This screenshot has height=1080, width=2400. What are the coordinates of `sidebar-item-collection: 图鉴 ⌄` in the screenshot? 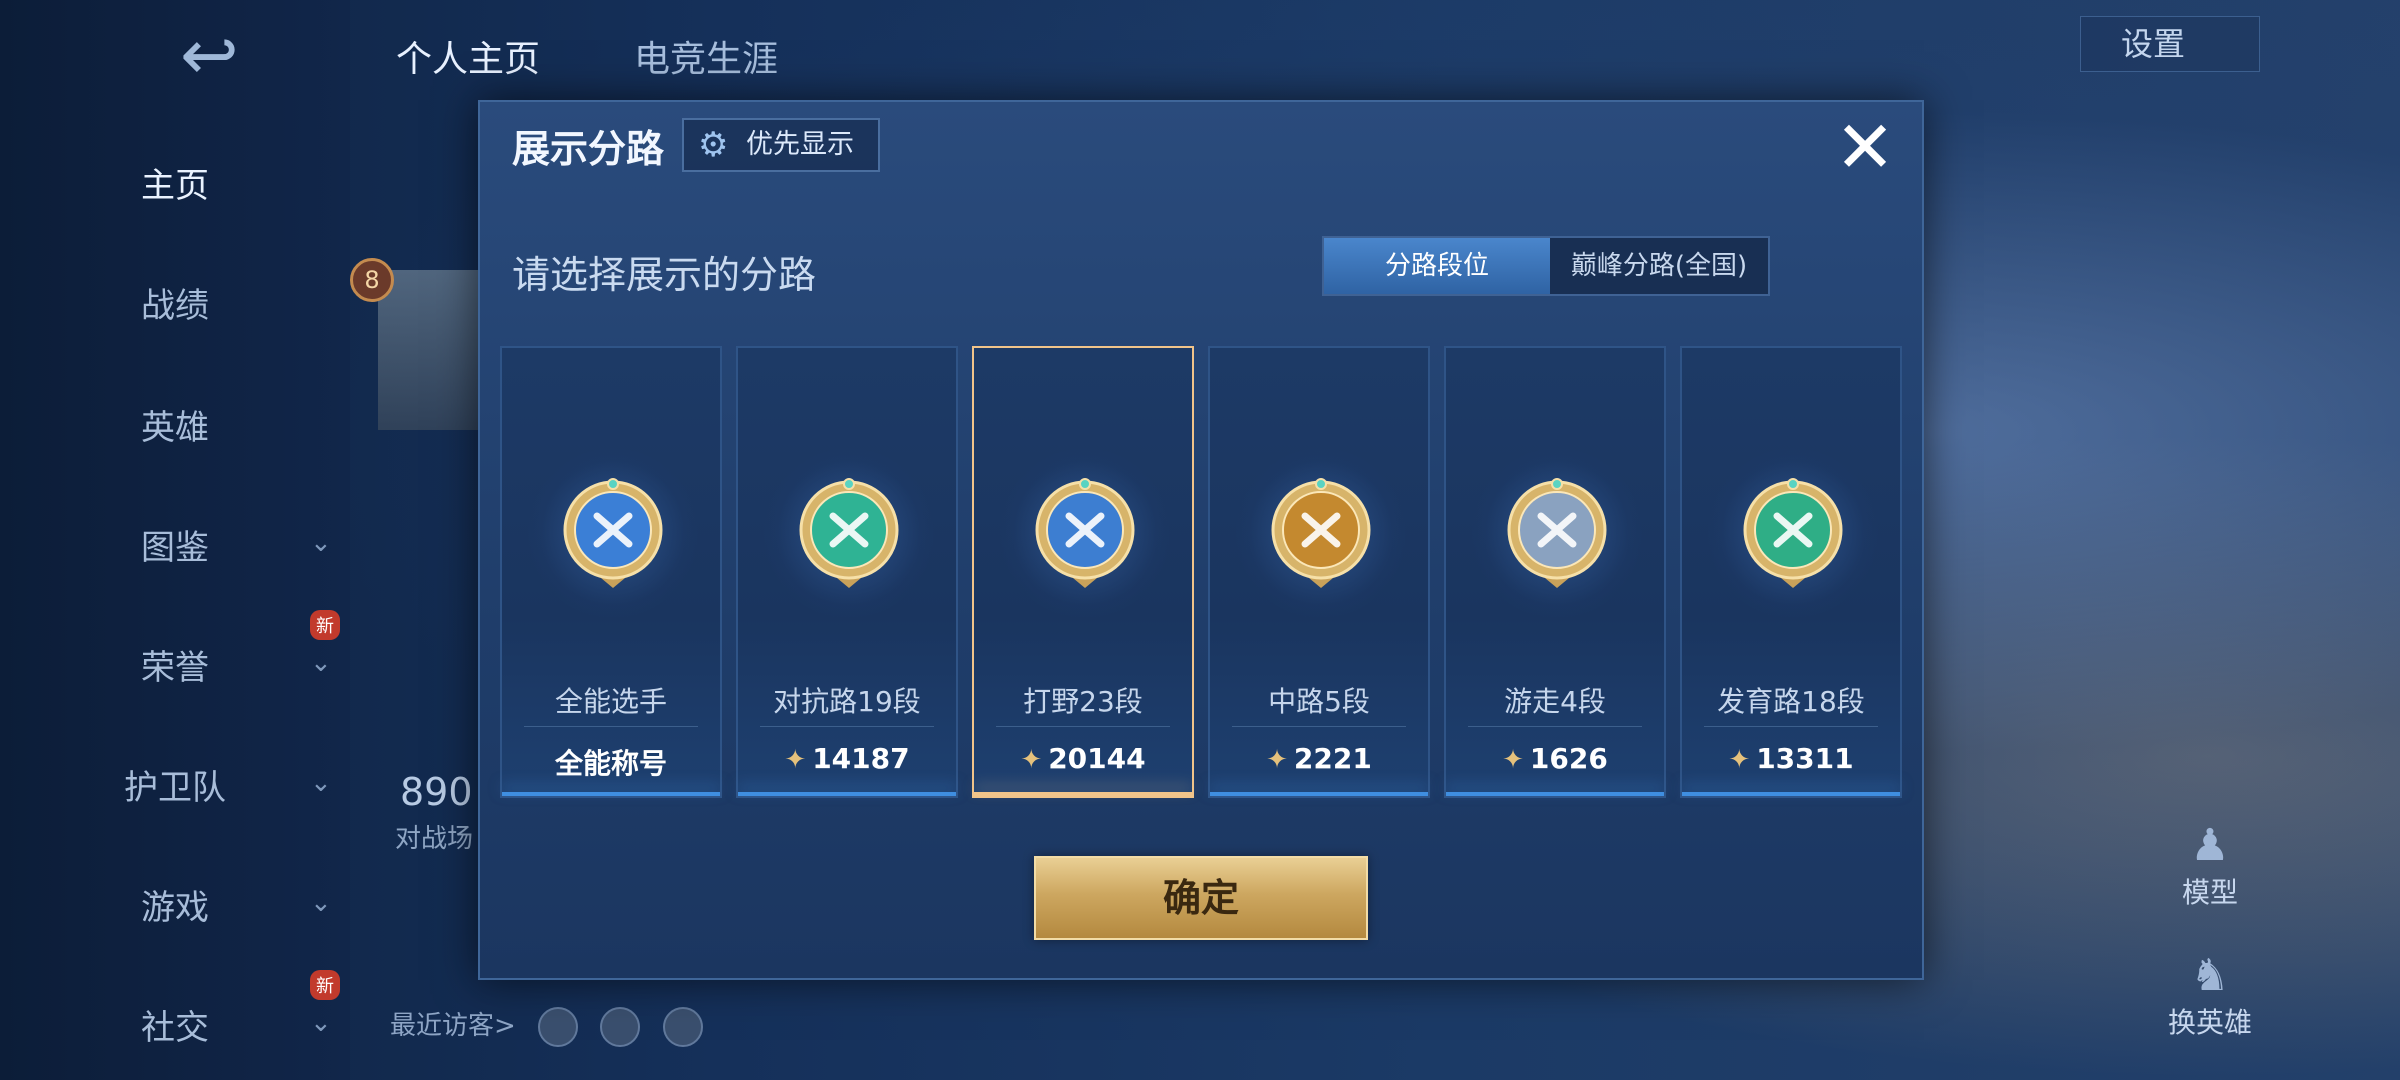 It's located at (175, 544).